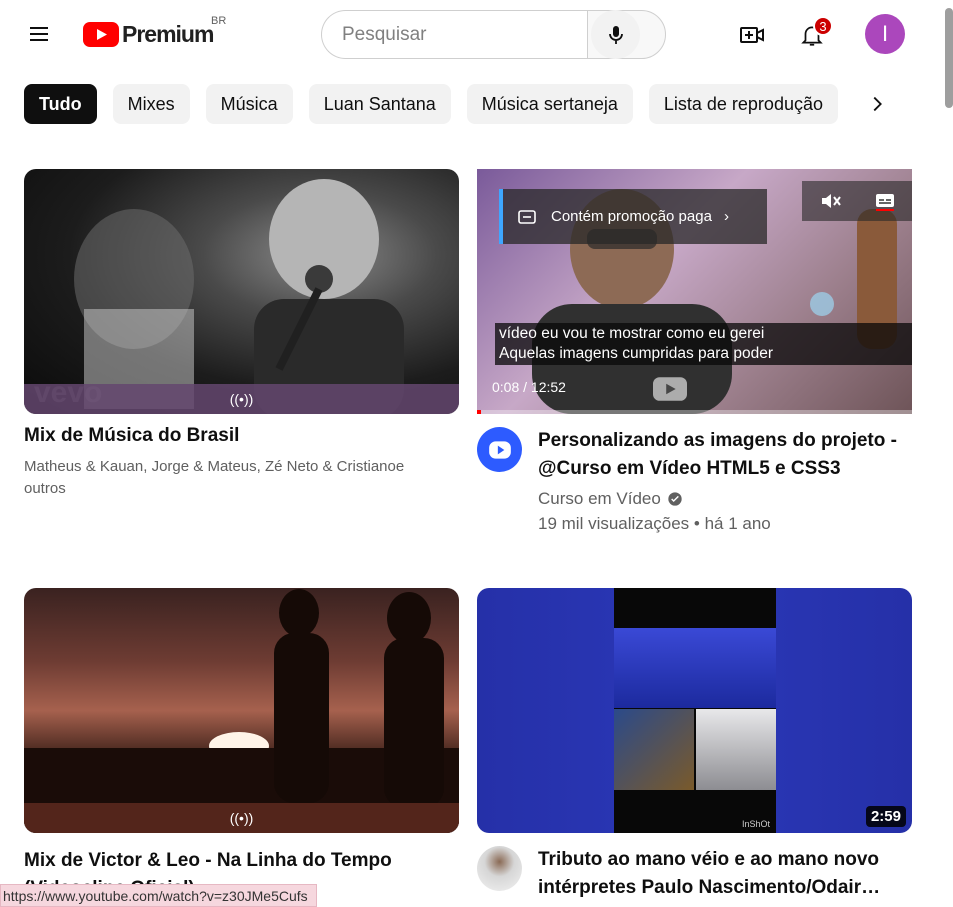 This screenshot has width=953, height=907. What do you see at coordinates (885, 816) in the screenshot?
I see `duration-badge: 2:59` at bounding box center [885, 816].